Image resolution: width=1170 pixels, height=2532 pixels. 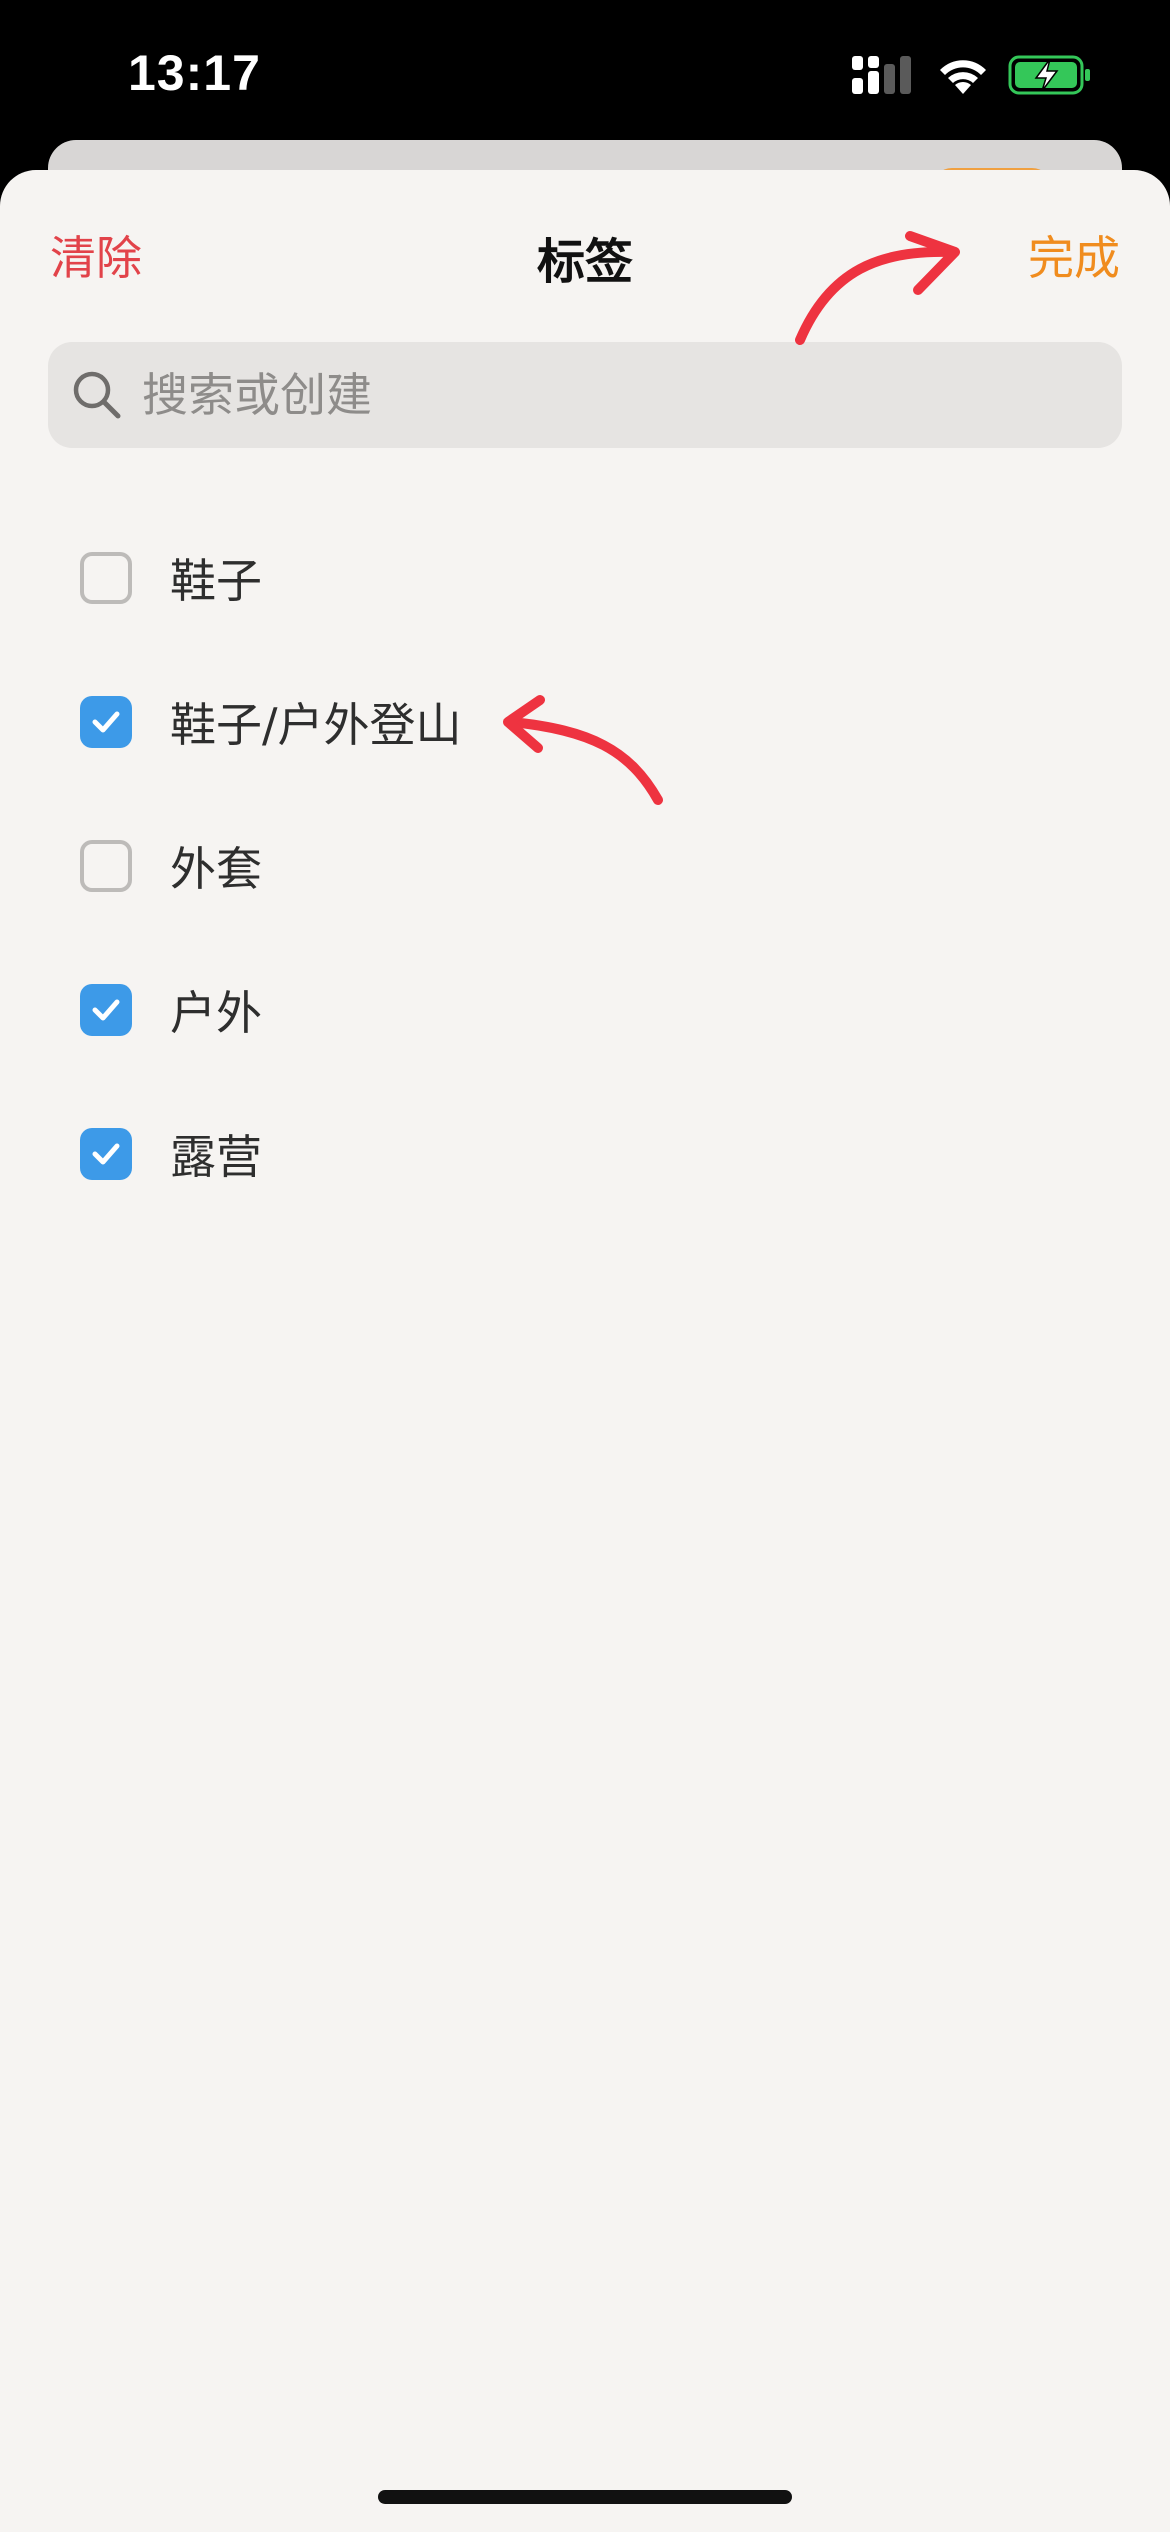 What do you see at coordinates (731, 518) in the screenshot?
I see `annotation-arrows` at bounding box center [731, 518].